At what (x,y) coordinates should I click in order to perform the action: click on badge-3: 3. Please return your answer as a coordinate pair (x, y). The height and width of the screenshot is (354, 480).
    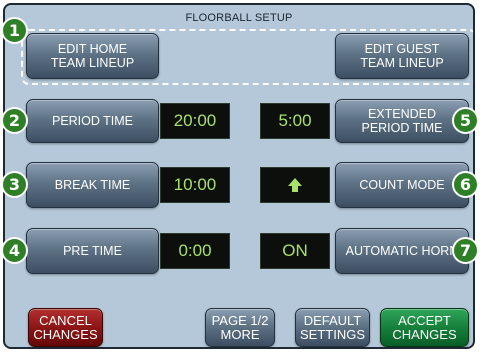
    Looking at the image, I should click on (14, 184).